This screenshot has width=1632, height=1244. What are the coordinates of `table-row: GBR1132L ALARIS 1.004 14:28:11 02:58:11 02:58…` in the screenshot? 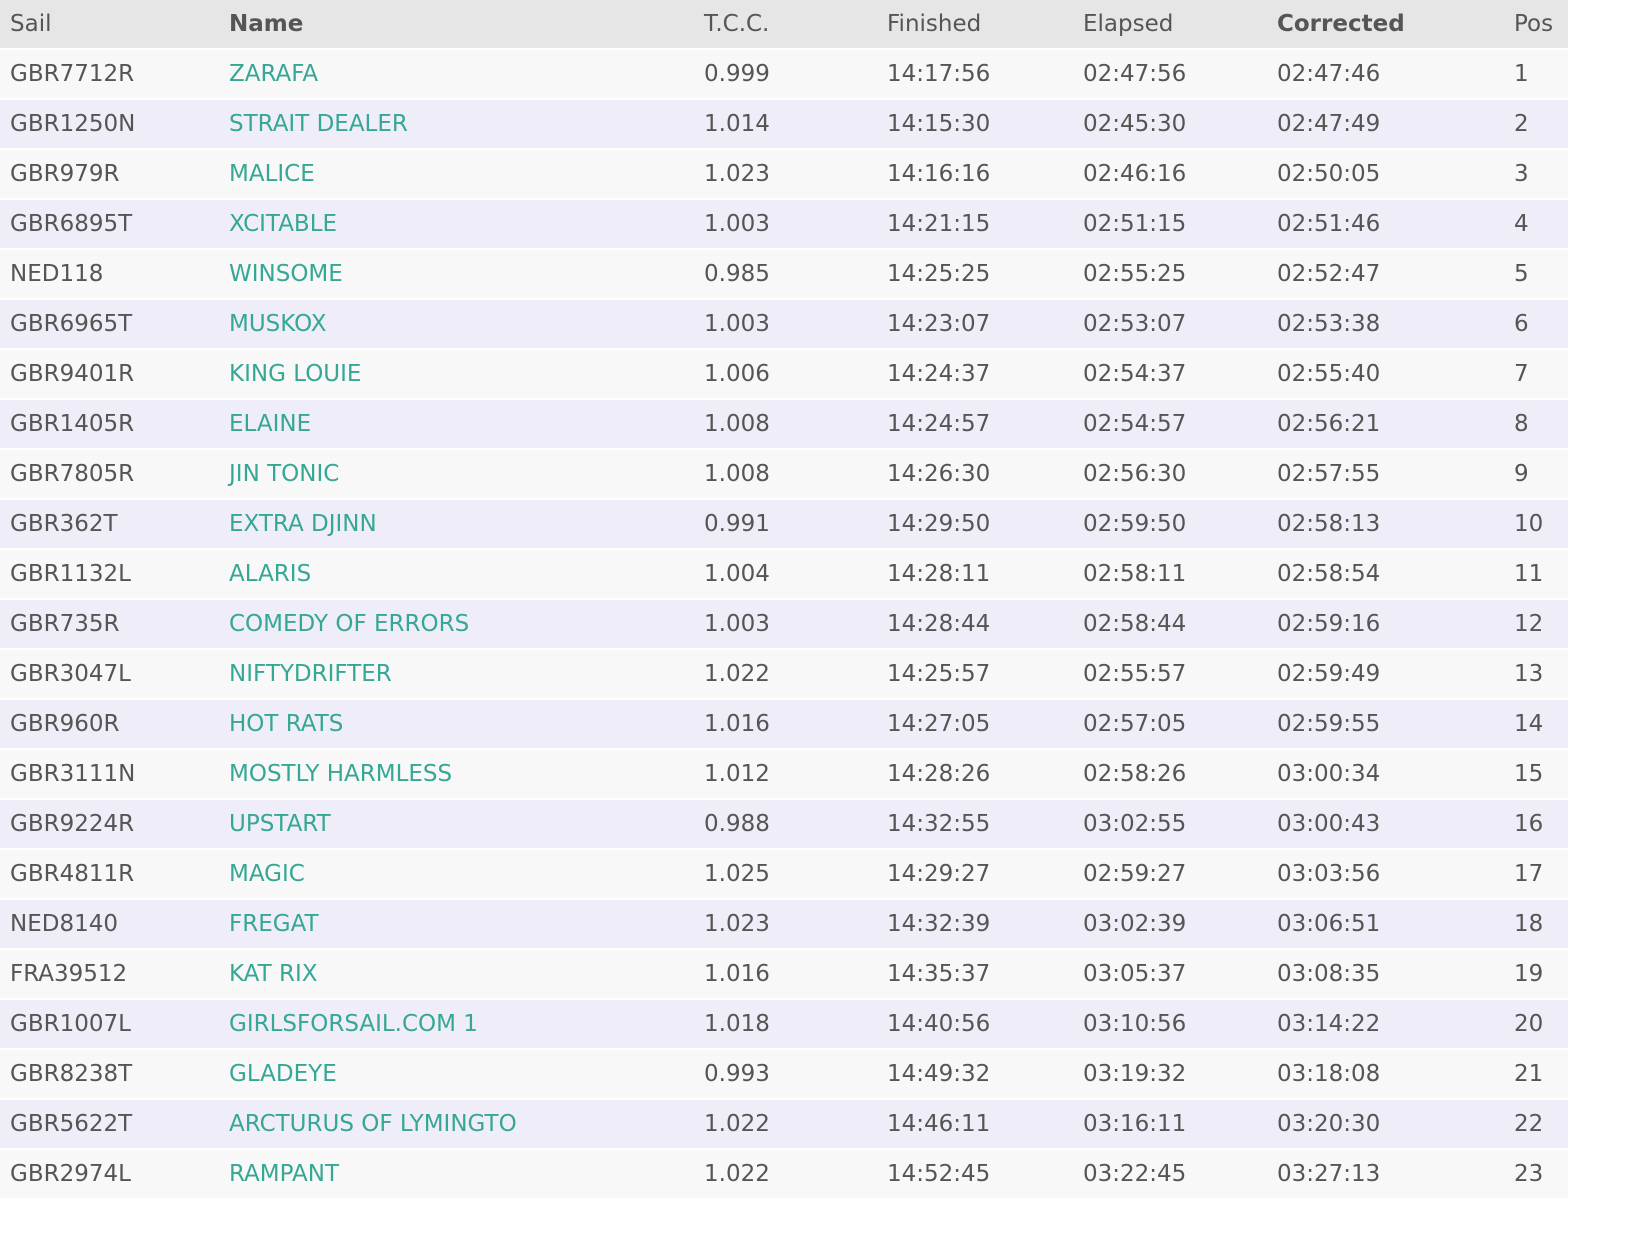 It's located at (784, 573).